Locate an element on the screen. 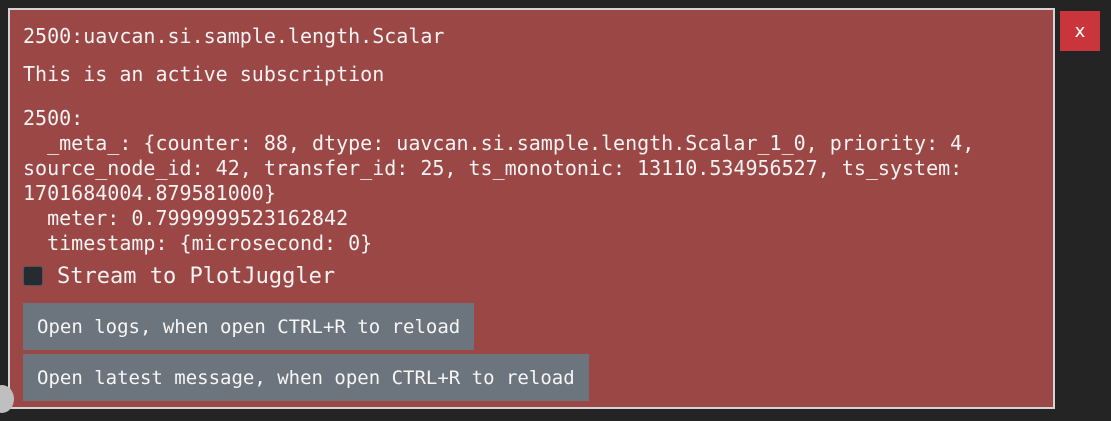 The height and width of the screenshot is (421, 1111). stream-row: Stream to PlotJuggler is located at coordinates (179, 276).